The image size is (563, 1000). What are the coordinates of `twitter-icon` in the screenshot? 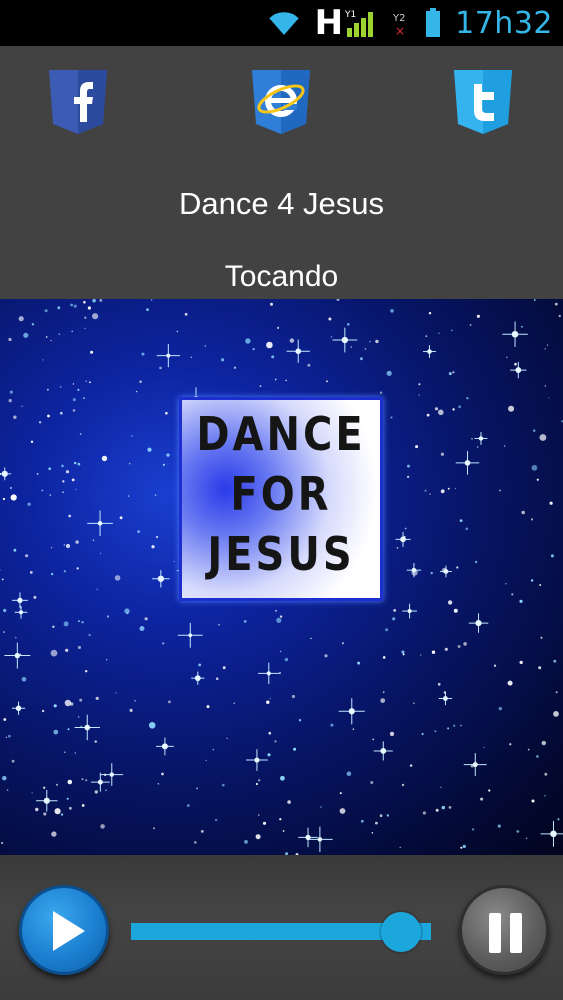 It's located at (483, 102).